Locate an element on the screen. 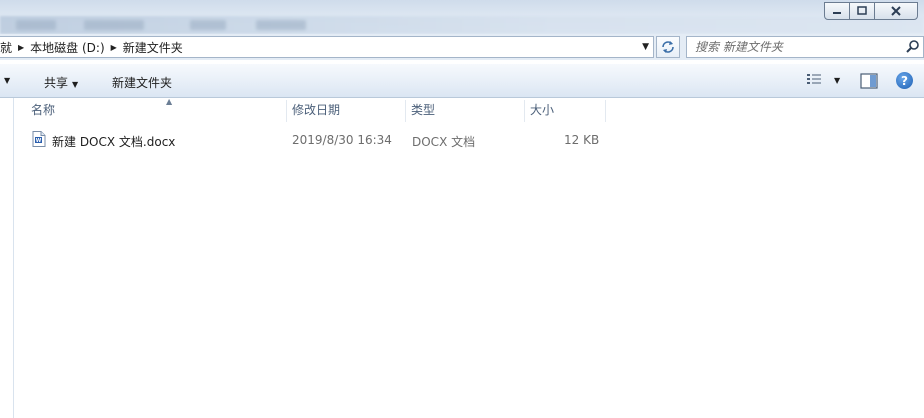  share-menu-button: 共享 ▼ is located at coordinates (61, 82).